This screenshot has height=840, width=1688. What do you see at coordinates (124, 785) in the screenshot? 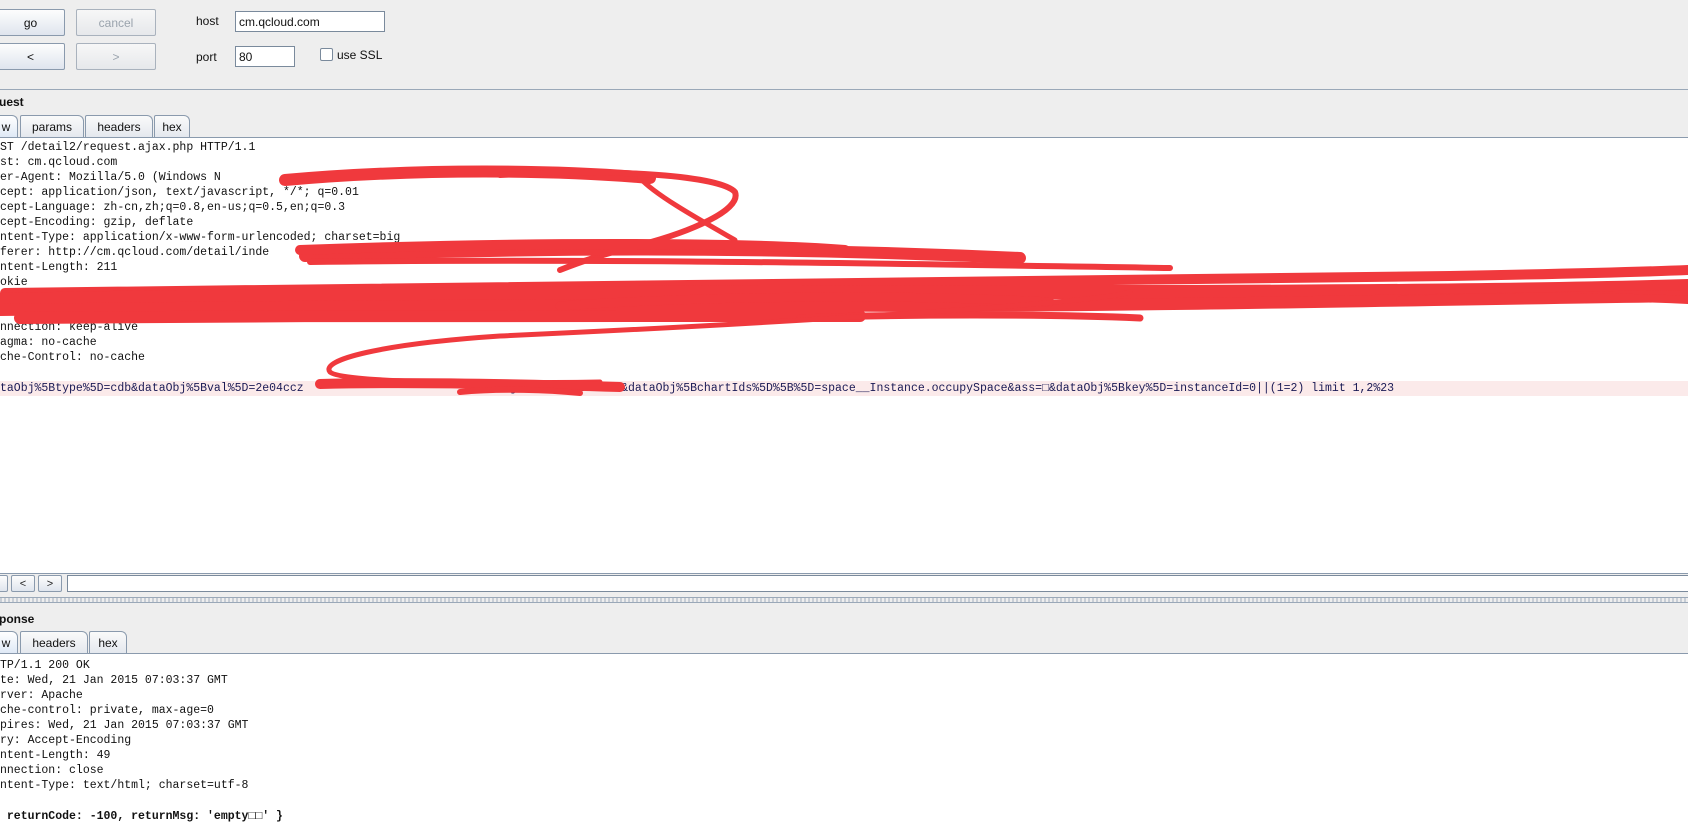
I see `response-line: ntent-Type: text/html; charset=utf-8` at bounding box center [124, 785].